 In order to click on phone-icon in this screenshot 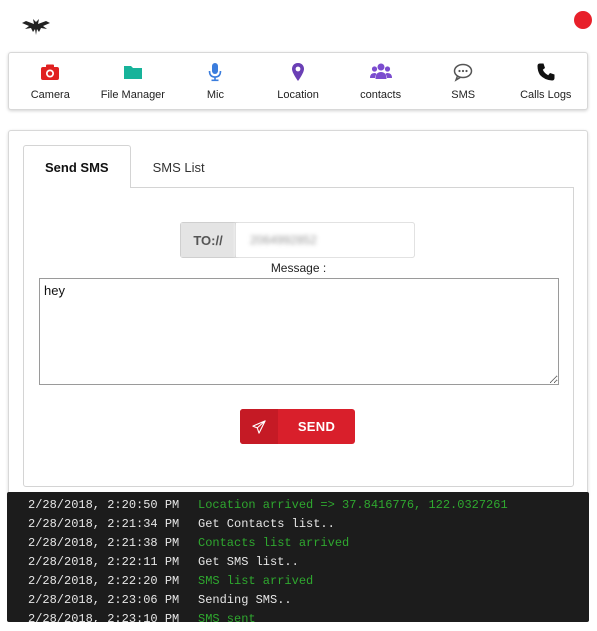, I will do `click(546, 72)`.